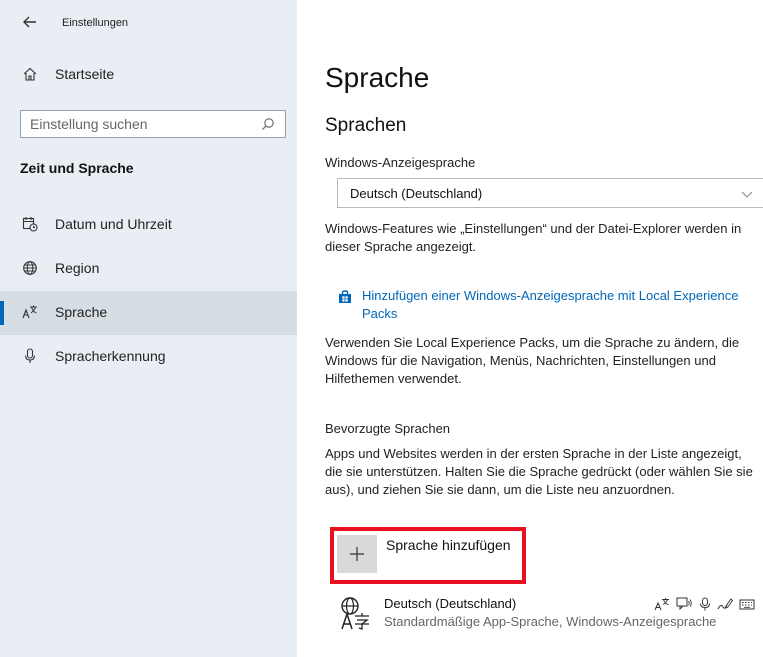 This screenshot has width=763, height=657. What do you see at coordinates (95, 23) in the screenshot?
I see `window-title: Einstellungen` at bounding box center [95, 23].